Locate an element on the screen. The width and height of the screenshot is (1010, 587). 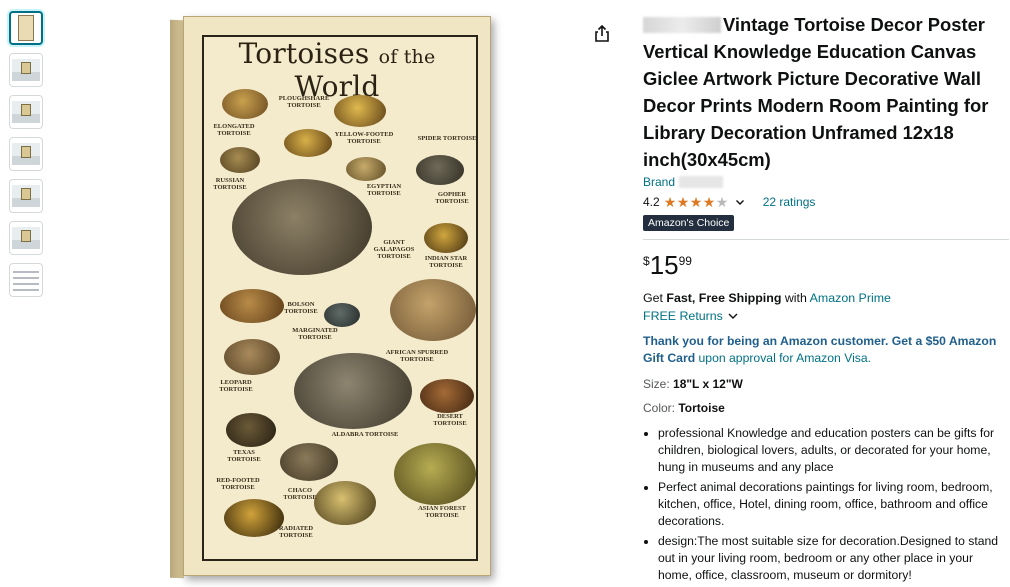
redacted-brand-name is located at coordinates (701, 182).